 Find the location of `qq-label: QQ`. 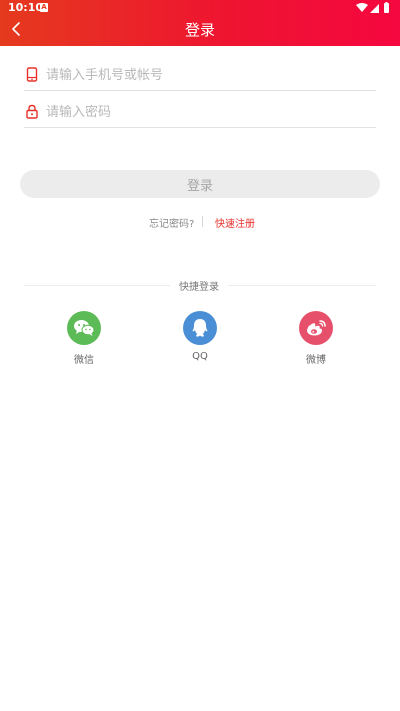

qq-label: QQ is located at coordinates (200, 356).